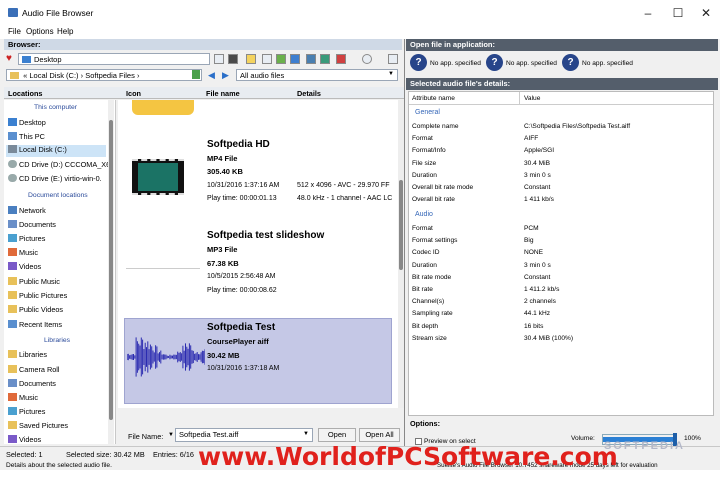 Image resolution: width=720 pixels, height=480 pixels. Describe the element at coordinates (222, 158) in the screenshot. I see `file-type: MP4 File` at that location.